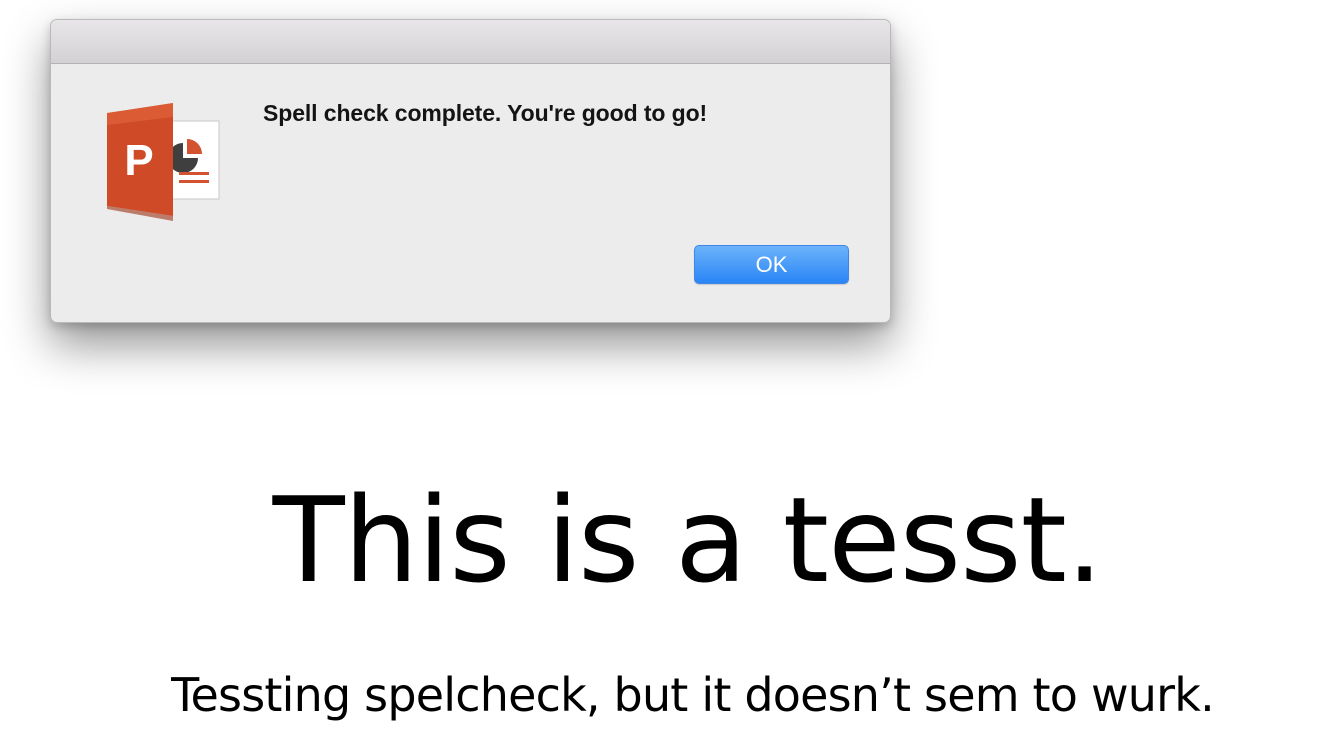 Image resolution: width=1320 pixels, height=748 pixels. Describe the element at coordinates (771, 264) in the screenshot. I see `ok-button: OK` at that location.